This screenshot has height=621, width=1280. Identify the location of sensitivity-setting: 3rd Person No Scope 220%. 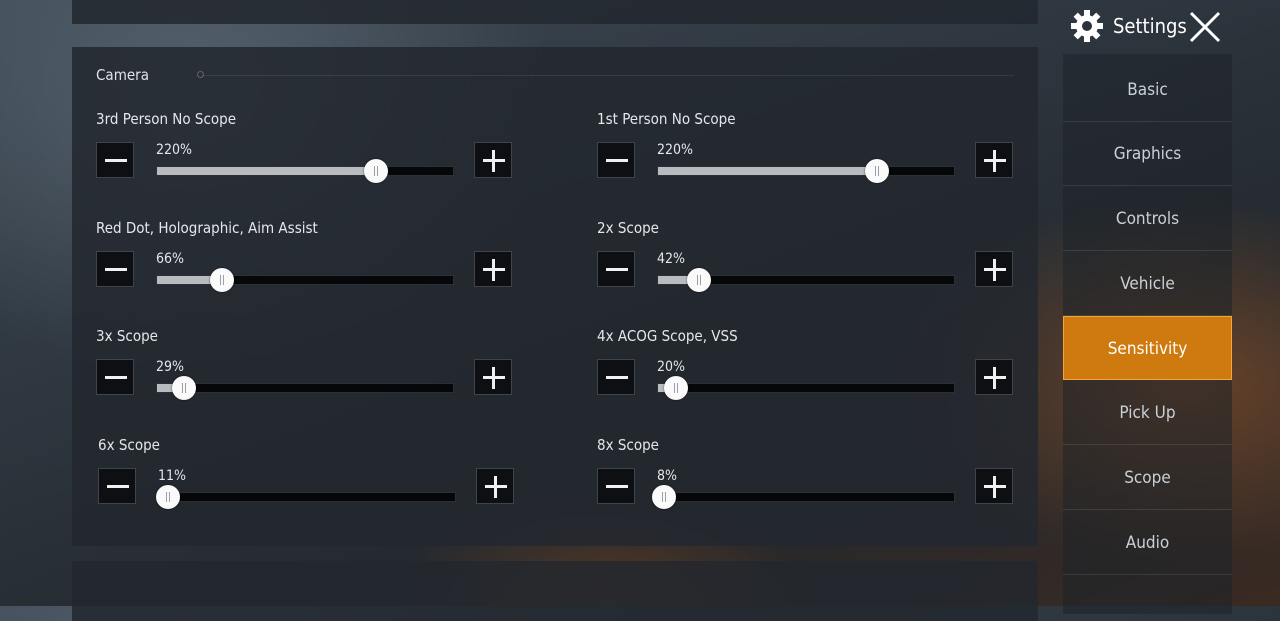
(306, 155).